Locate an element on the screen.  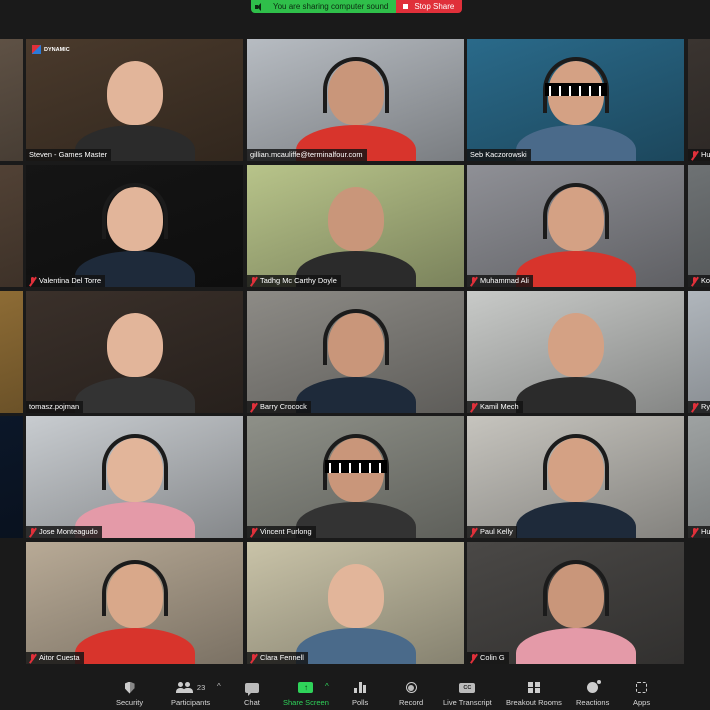
live-transcript-label: Live Transcript is located at coordinates (467, 702).